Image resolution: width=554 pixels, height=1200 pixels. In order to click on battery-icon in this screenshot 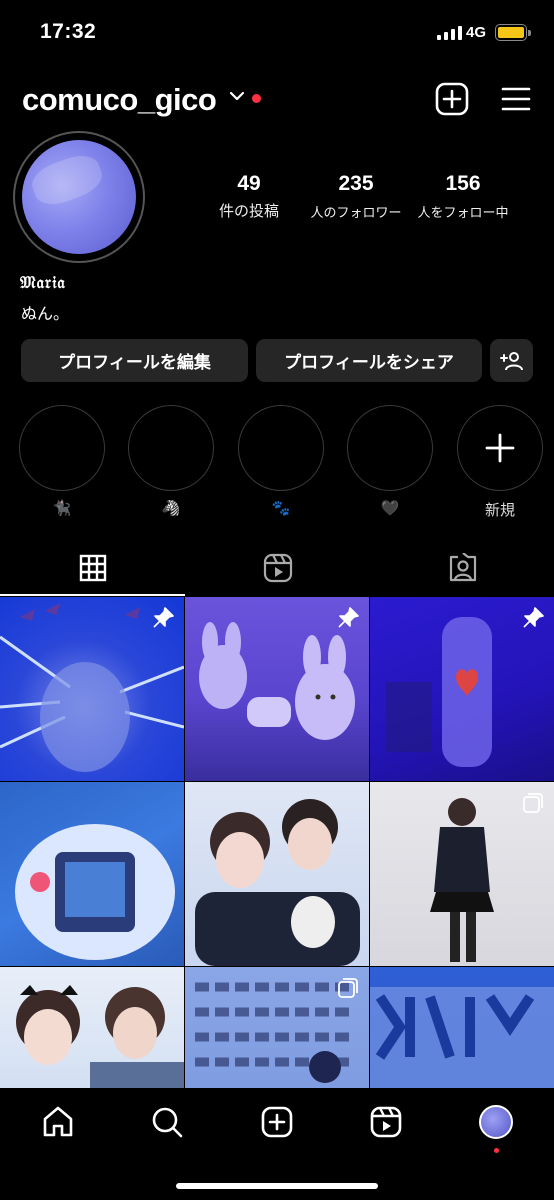, I will do `click(513, 32)`.